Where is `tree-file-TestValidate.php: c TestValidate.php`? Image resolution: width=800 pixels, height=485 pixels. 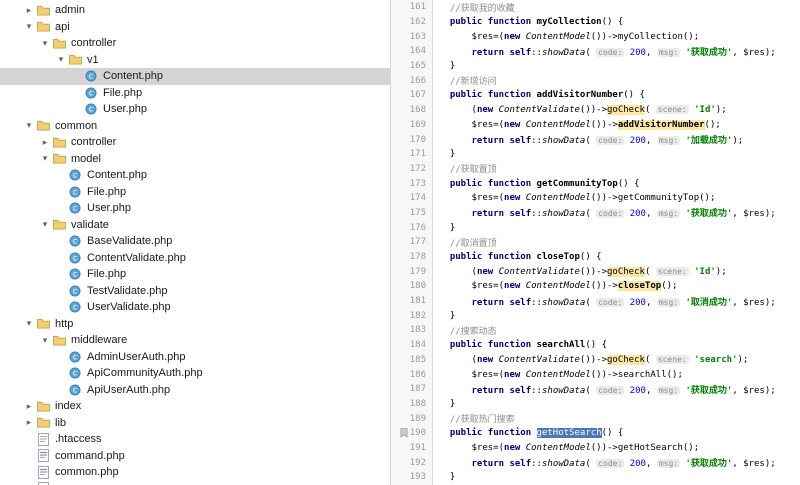
tree-file-TestValidate.php: c TestValidate.php is located at coordinates (195, 291).